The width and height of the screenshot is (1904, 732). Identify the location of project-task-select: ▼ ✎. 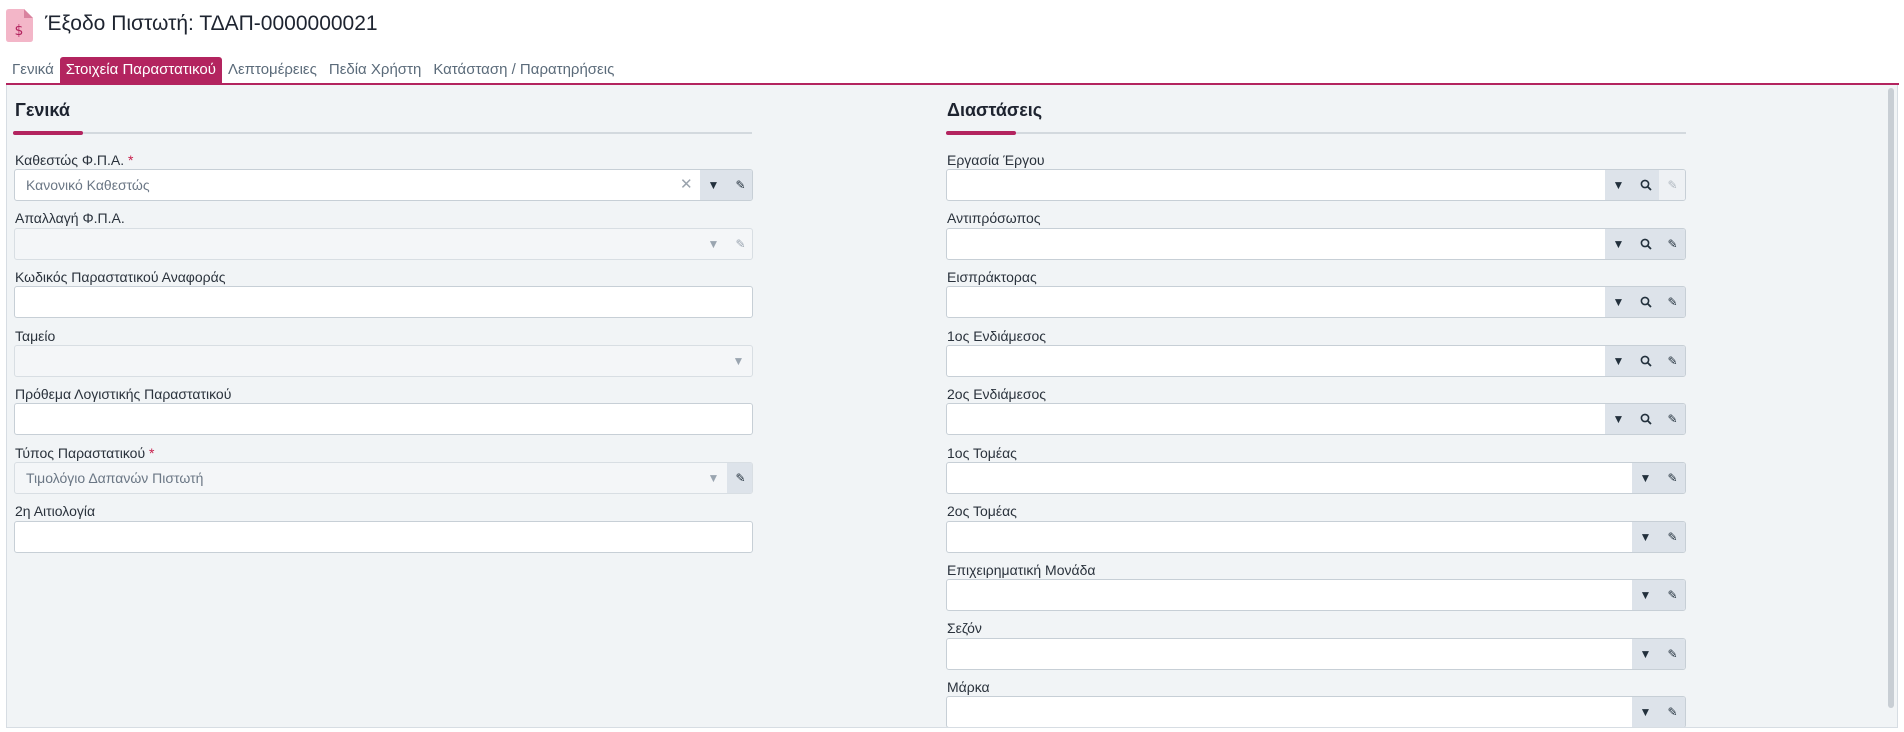
(1316, 185).